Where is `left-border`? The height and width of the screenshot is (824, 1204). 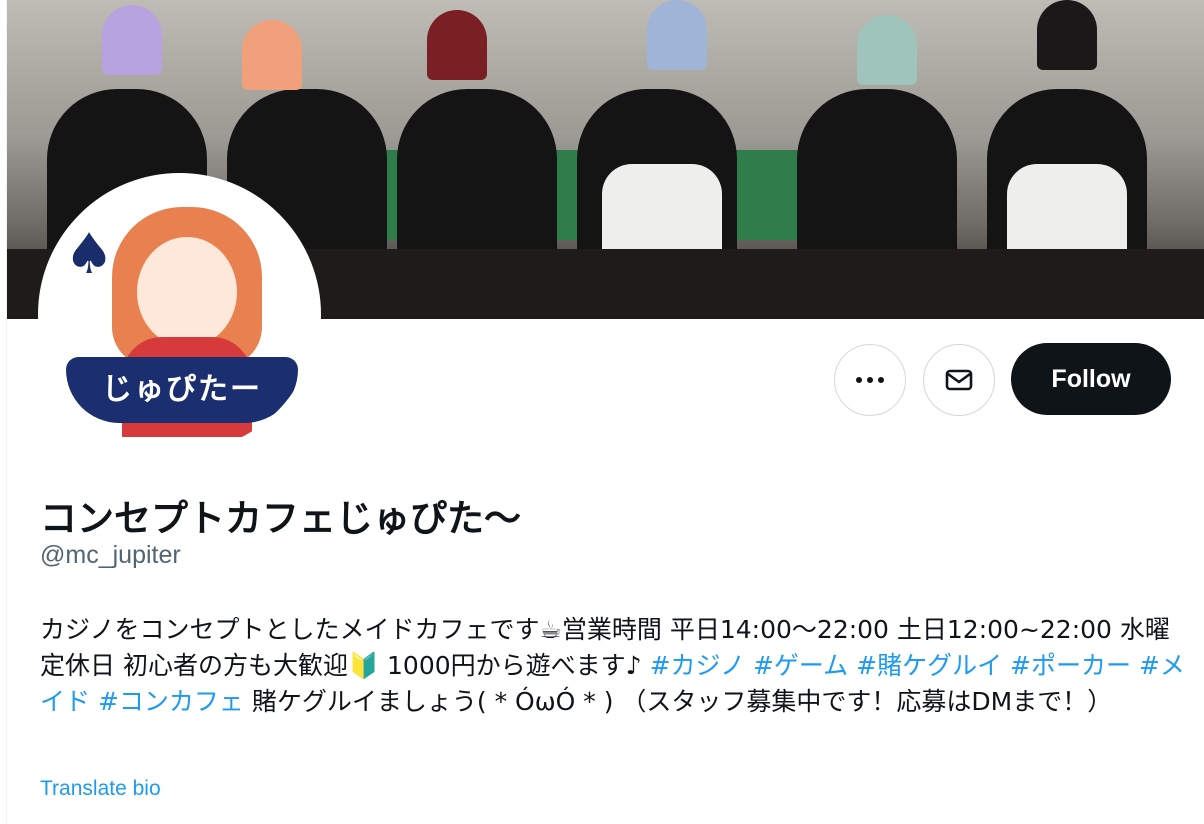
left-border is located at coordinates (3, 412).